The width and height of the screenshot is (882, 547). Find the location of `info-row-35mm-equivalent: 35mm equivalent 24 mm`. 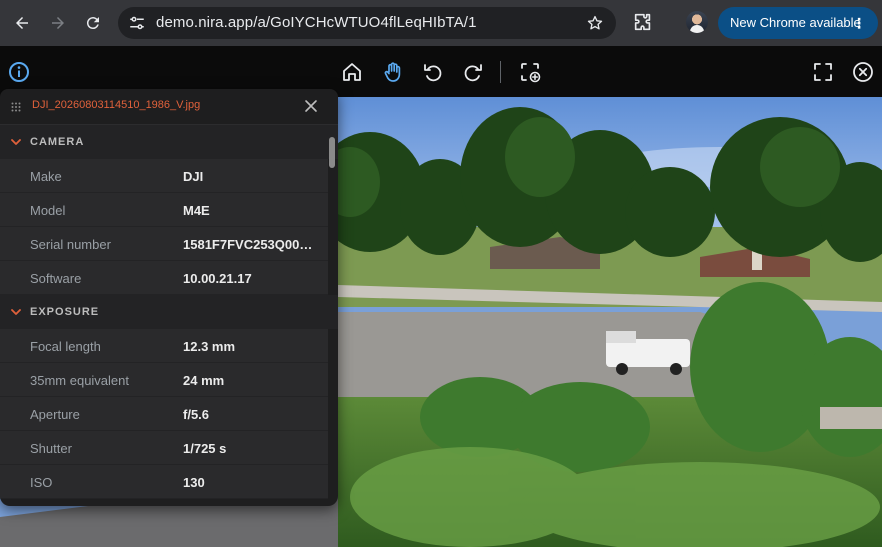

info-row-35mm-equivalent: 35mm equivalent 24 mm is located at coordinates (164, 380).